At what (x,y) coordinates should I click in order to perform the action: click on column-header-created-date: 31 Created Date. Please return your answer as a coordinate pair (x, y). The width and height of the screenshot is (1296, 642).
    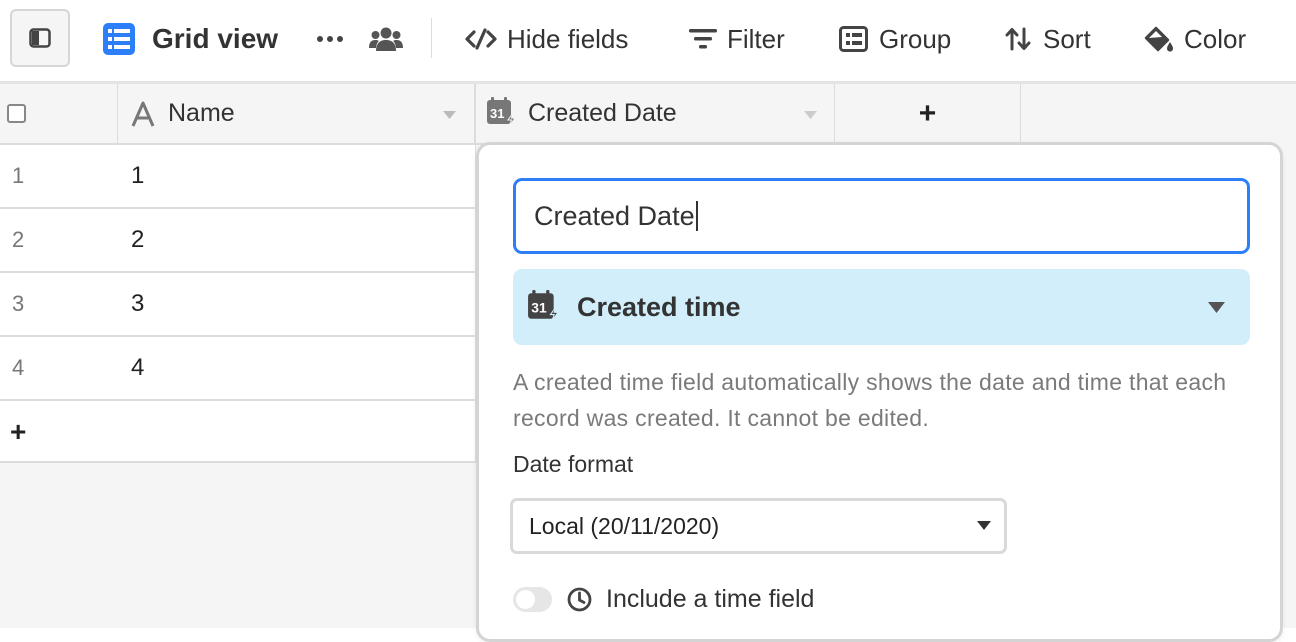
    Looking at the image, I should click on (655, 113).